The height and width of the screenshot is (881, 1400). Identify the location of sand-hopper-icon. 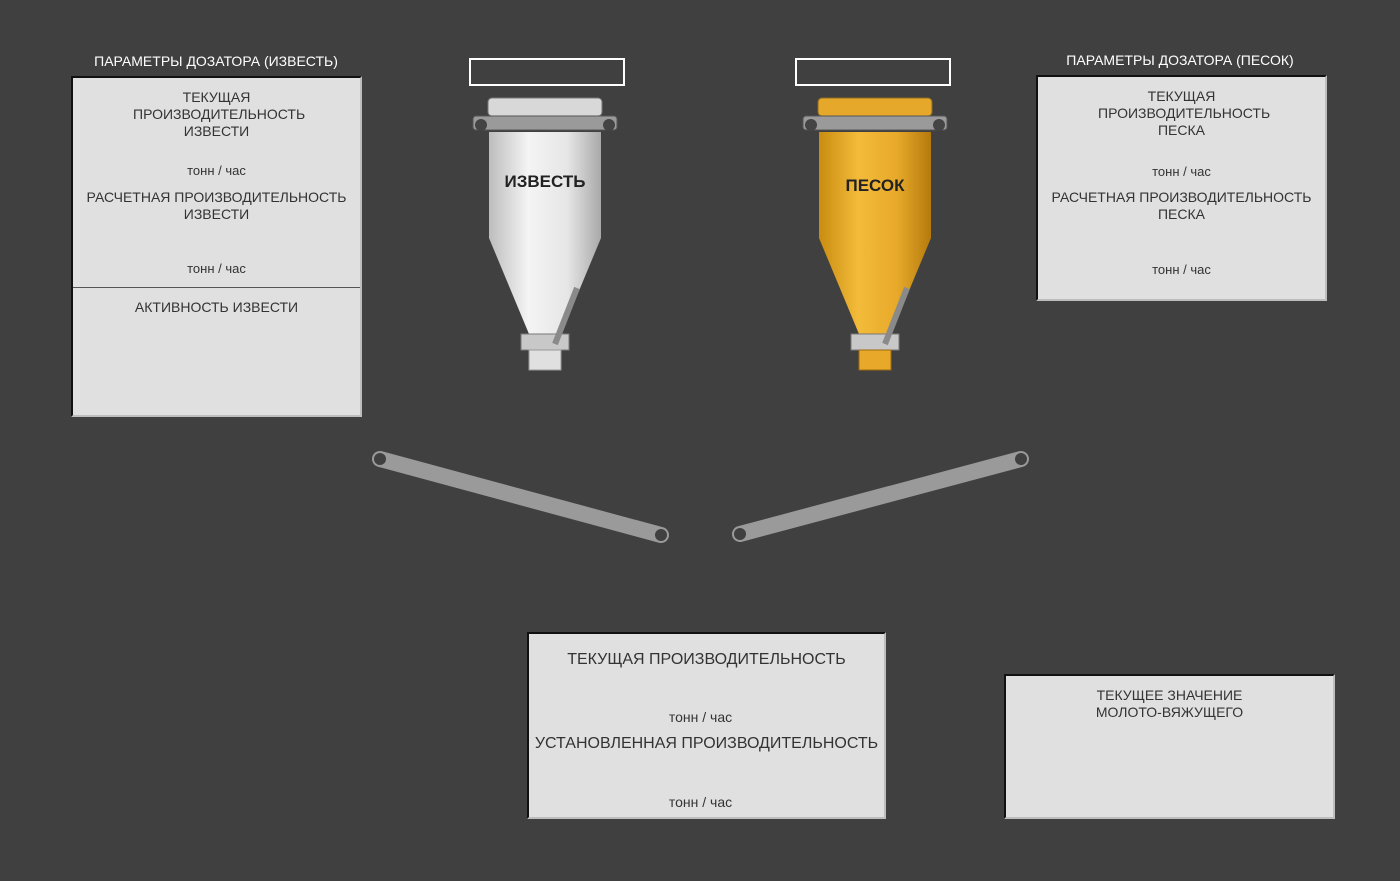
(875, 234).